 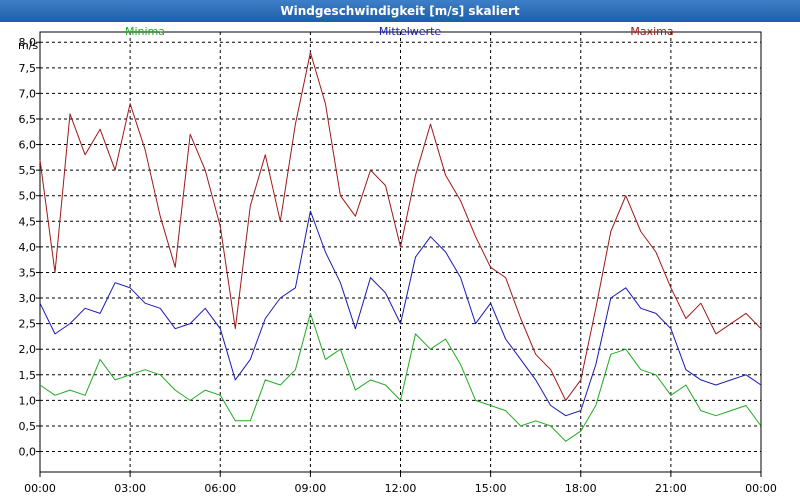 I want to click on y-tick-label: 5,0, so click(x=28, y=196).